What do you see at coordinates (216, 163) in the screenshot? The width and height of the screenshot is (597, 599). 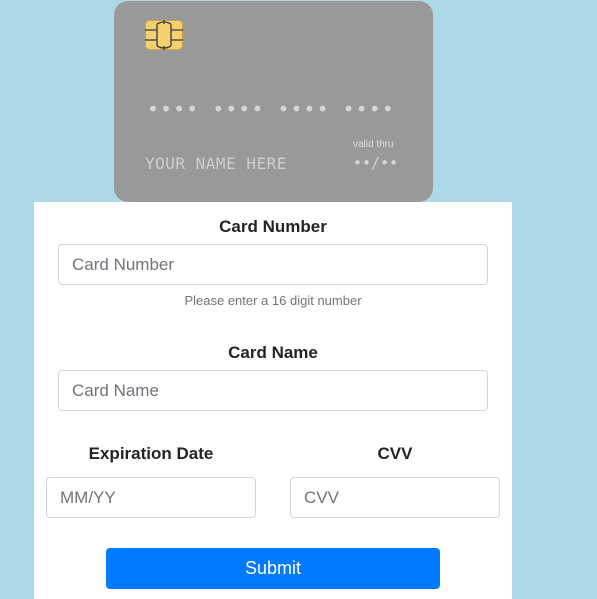 I see `card-name-display: YOUR NAME HERE` at bounding box center [216, 163].